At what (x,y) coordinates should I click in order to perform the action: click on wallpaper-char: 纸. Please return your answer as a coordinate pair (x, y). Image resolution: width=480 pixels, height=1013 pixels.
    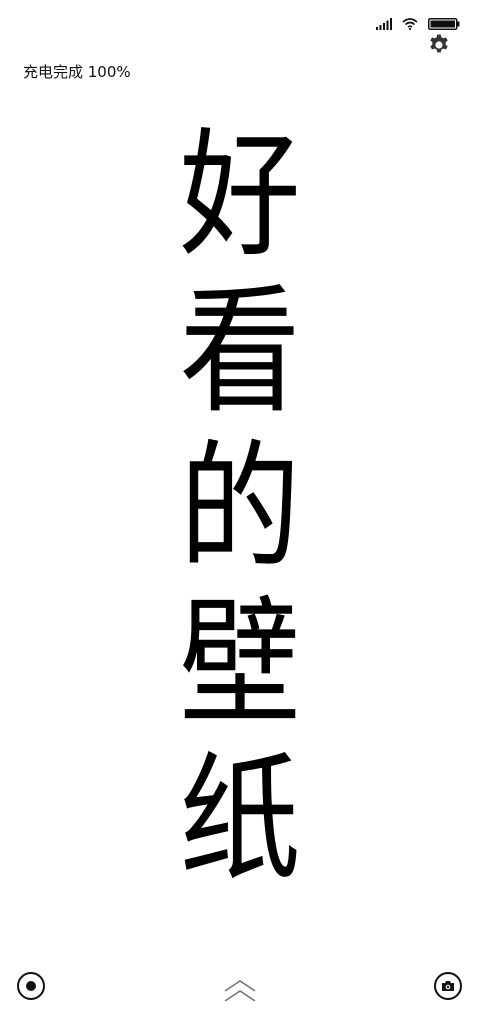
    Looking at the image, I should click on (240, 819).